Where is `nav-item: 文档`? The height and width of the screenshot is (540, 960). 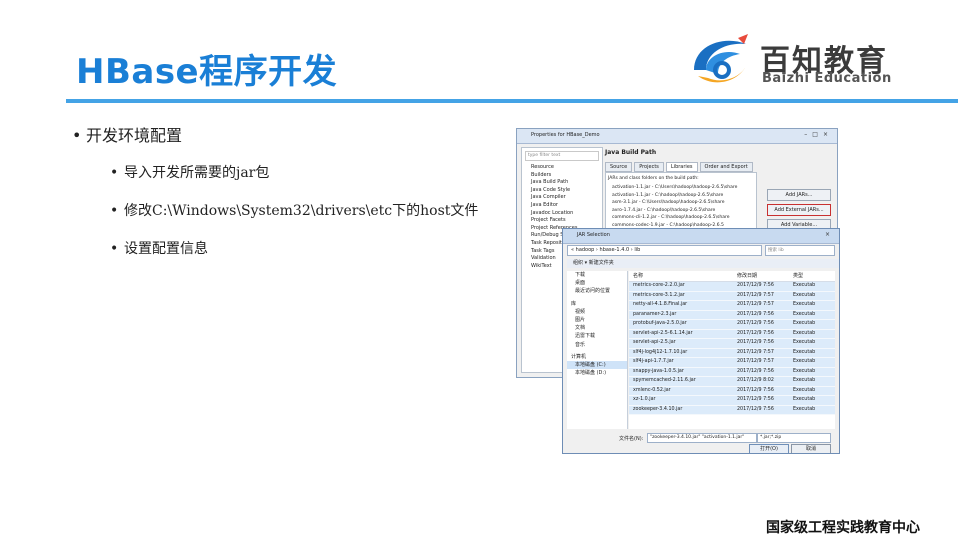 nav-item: 文档 is located at coordinates (597, 328).